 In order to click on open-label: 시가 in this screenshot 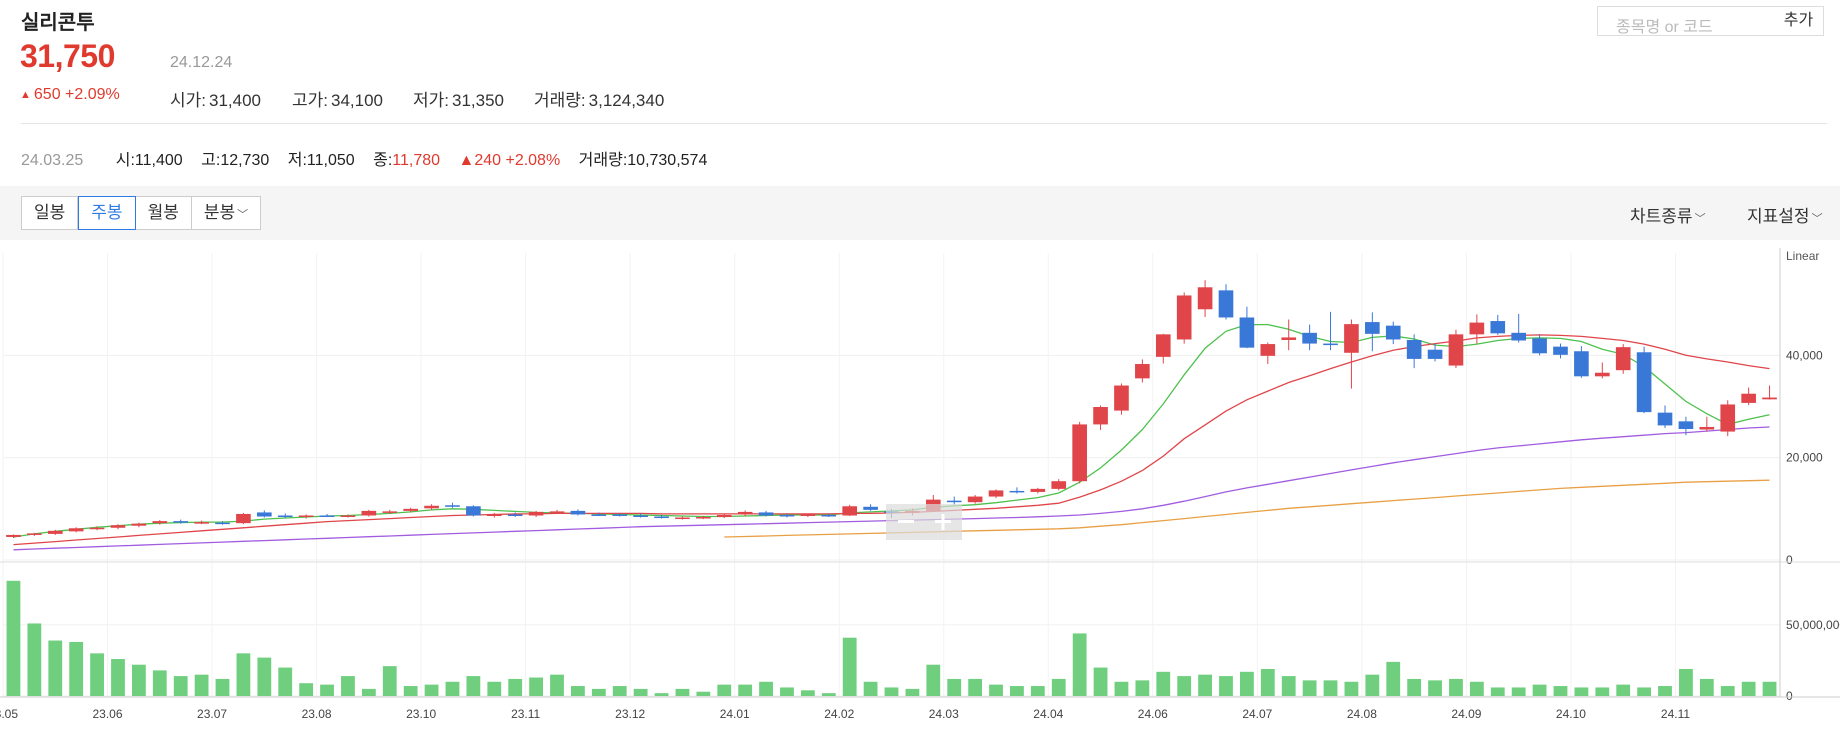, I will do `click(186, 100)`.